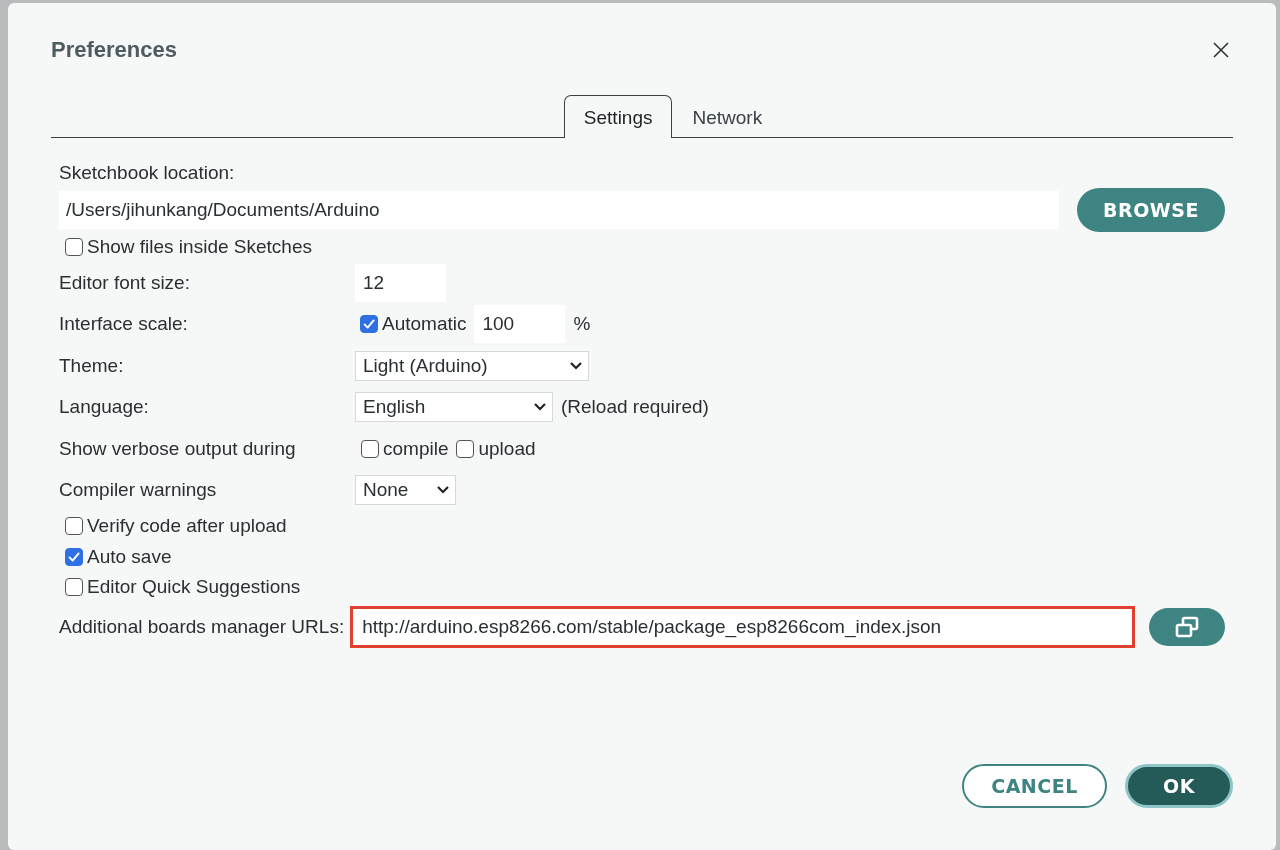  I want to click on field-label: Additional boards manager URLs:, so click(202, 626).